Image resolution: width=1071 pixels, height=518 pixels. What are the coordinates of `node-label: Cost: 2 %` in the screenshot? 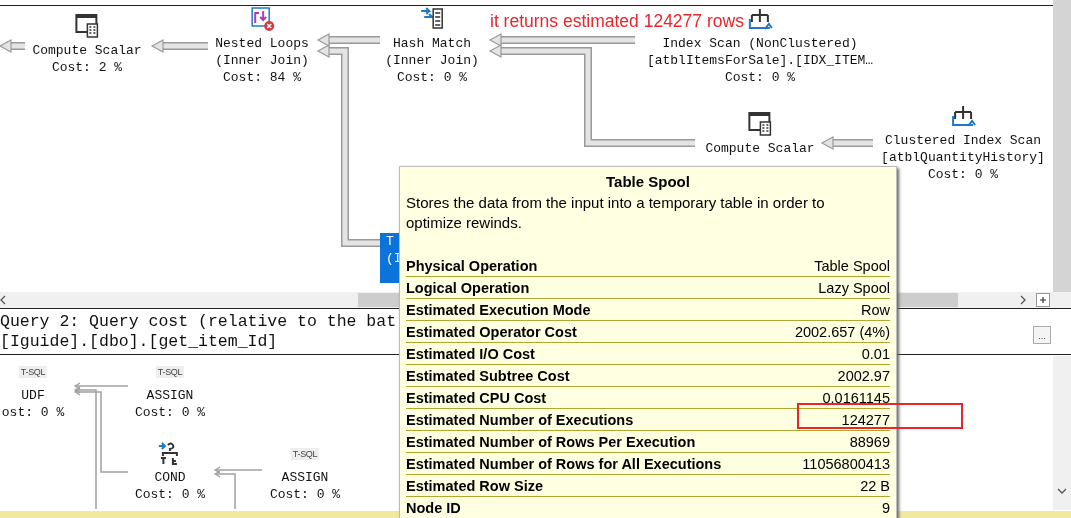 It's located at (87, 67).